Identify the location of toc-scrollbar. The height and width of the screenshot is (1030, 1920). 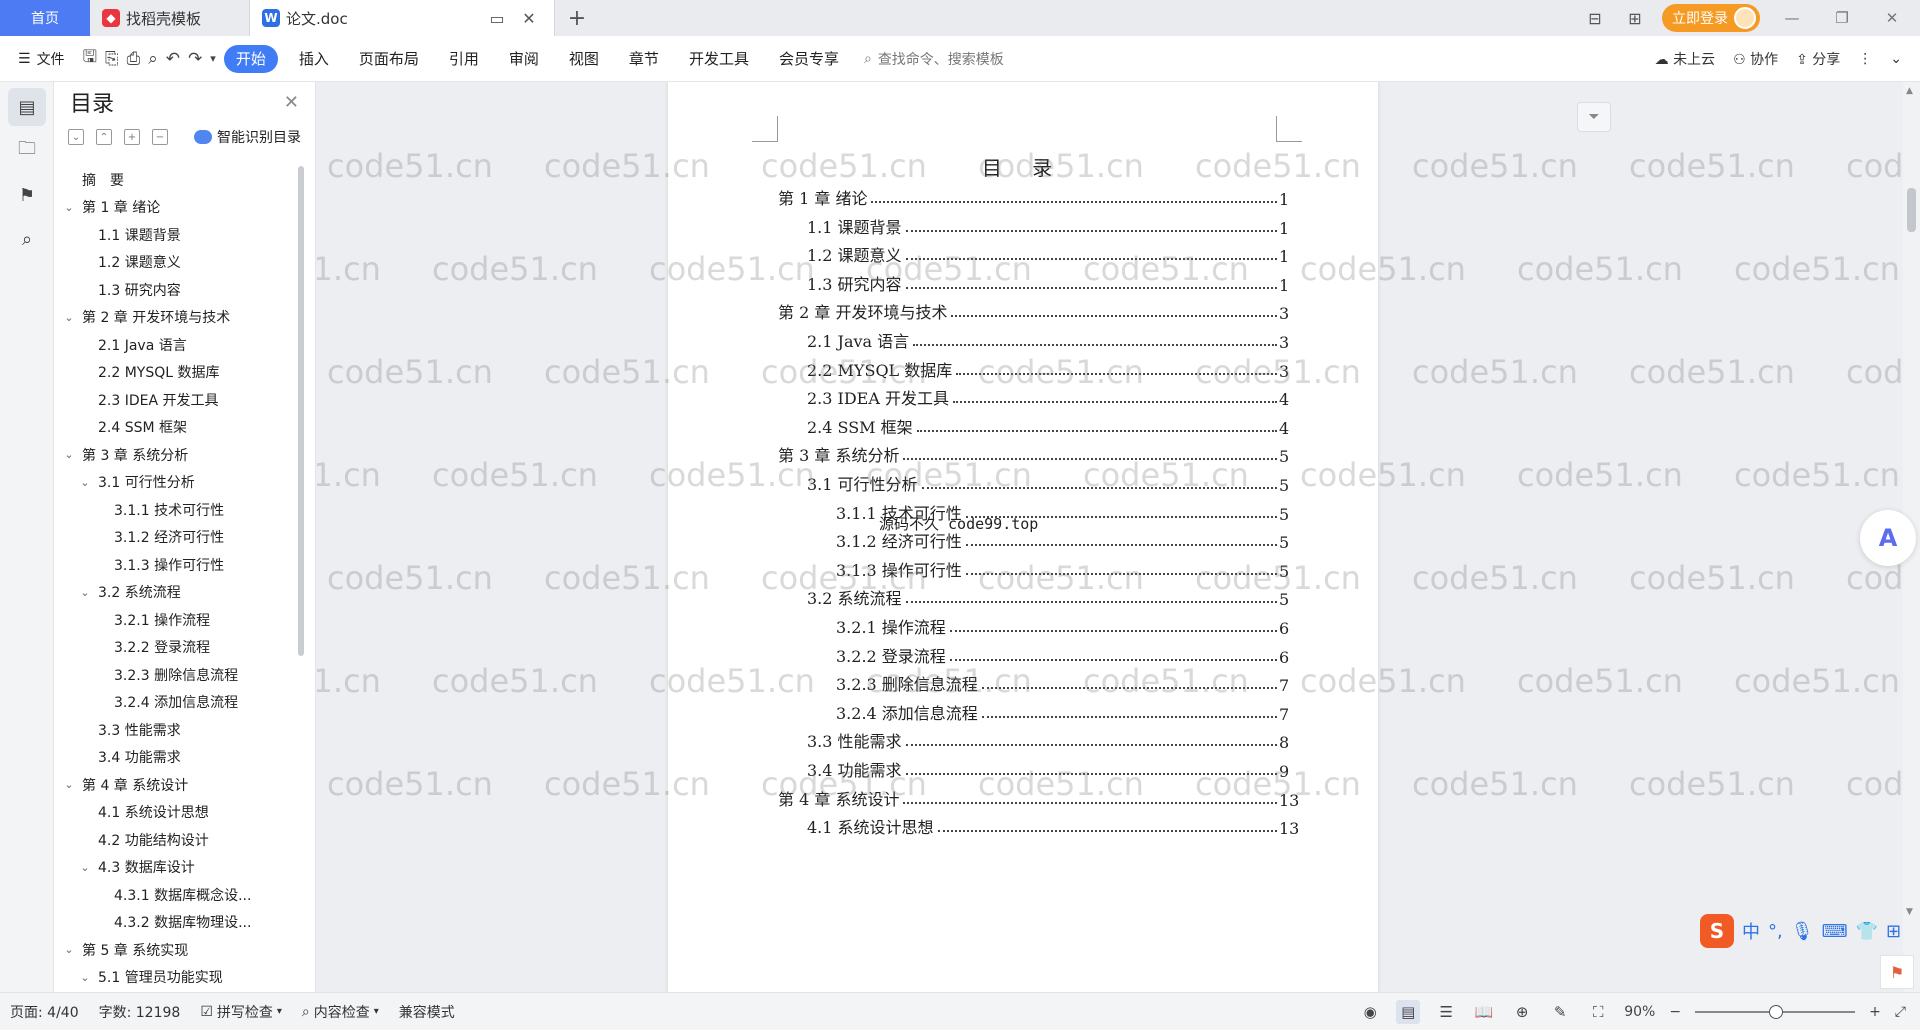
(301, 411).